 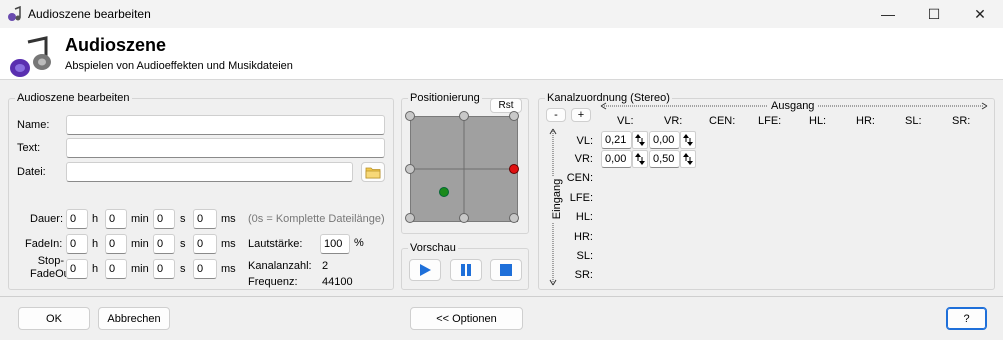 I want to click on name-label: Name:, so click(x=33, y=125).